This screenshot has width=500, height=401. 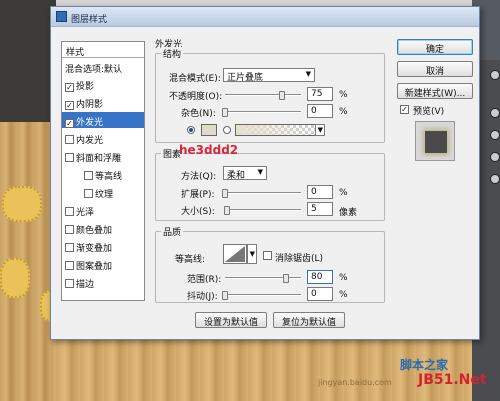 I want to click on make-default-button: 设置为默认值, so click(x=231, y=320).